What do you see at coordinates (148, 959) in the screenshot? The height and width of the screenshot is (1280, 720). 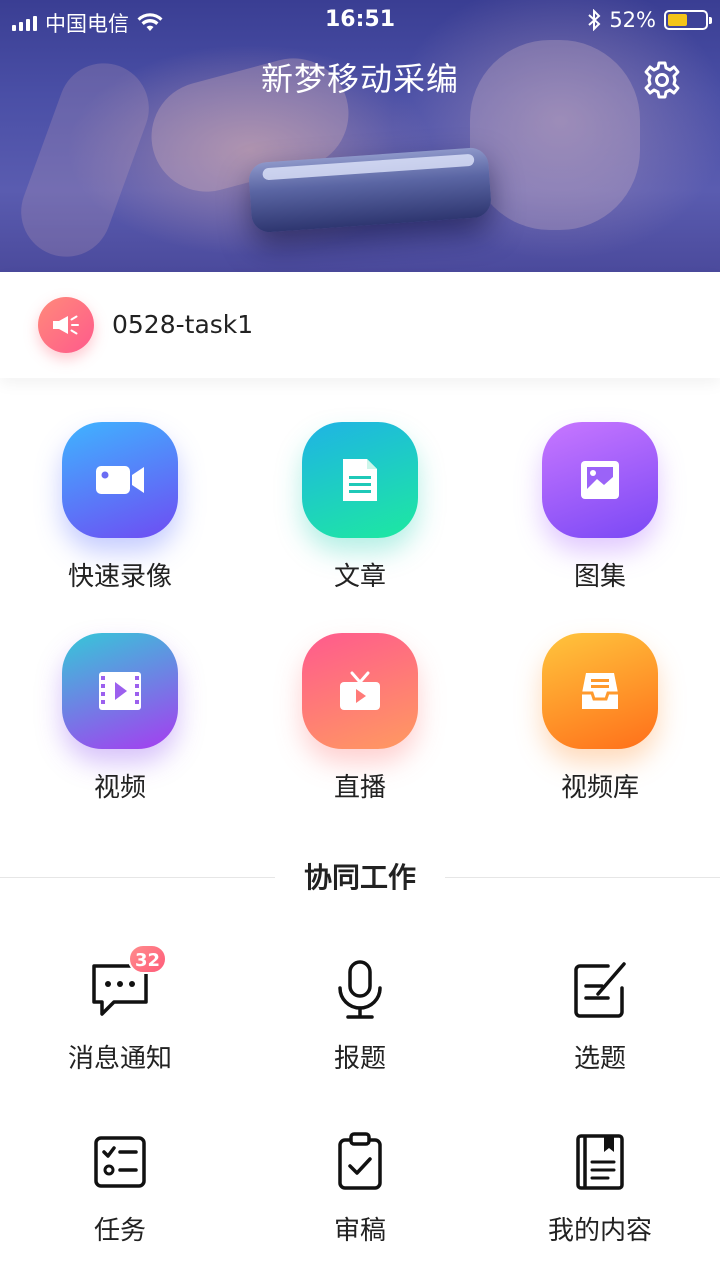 I see `unread-badge: 32` at bounding box center [148, 959].